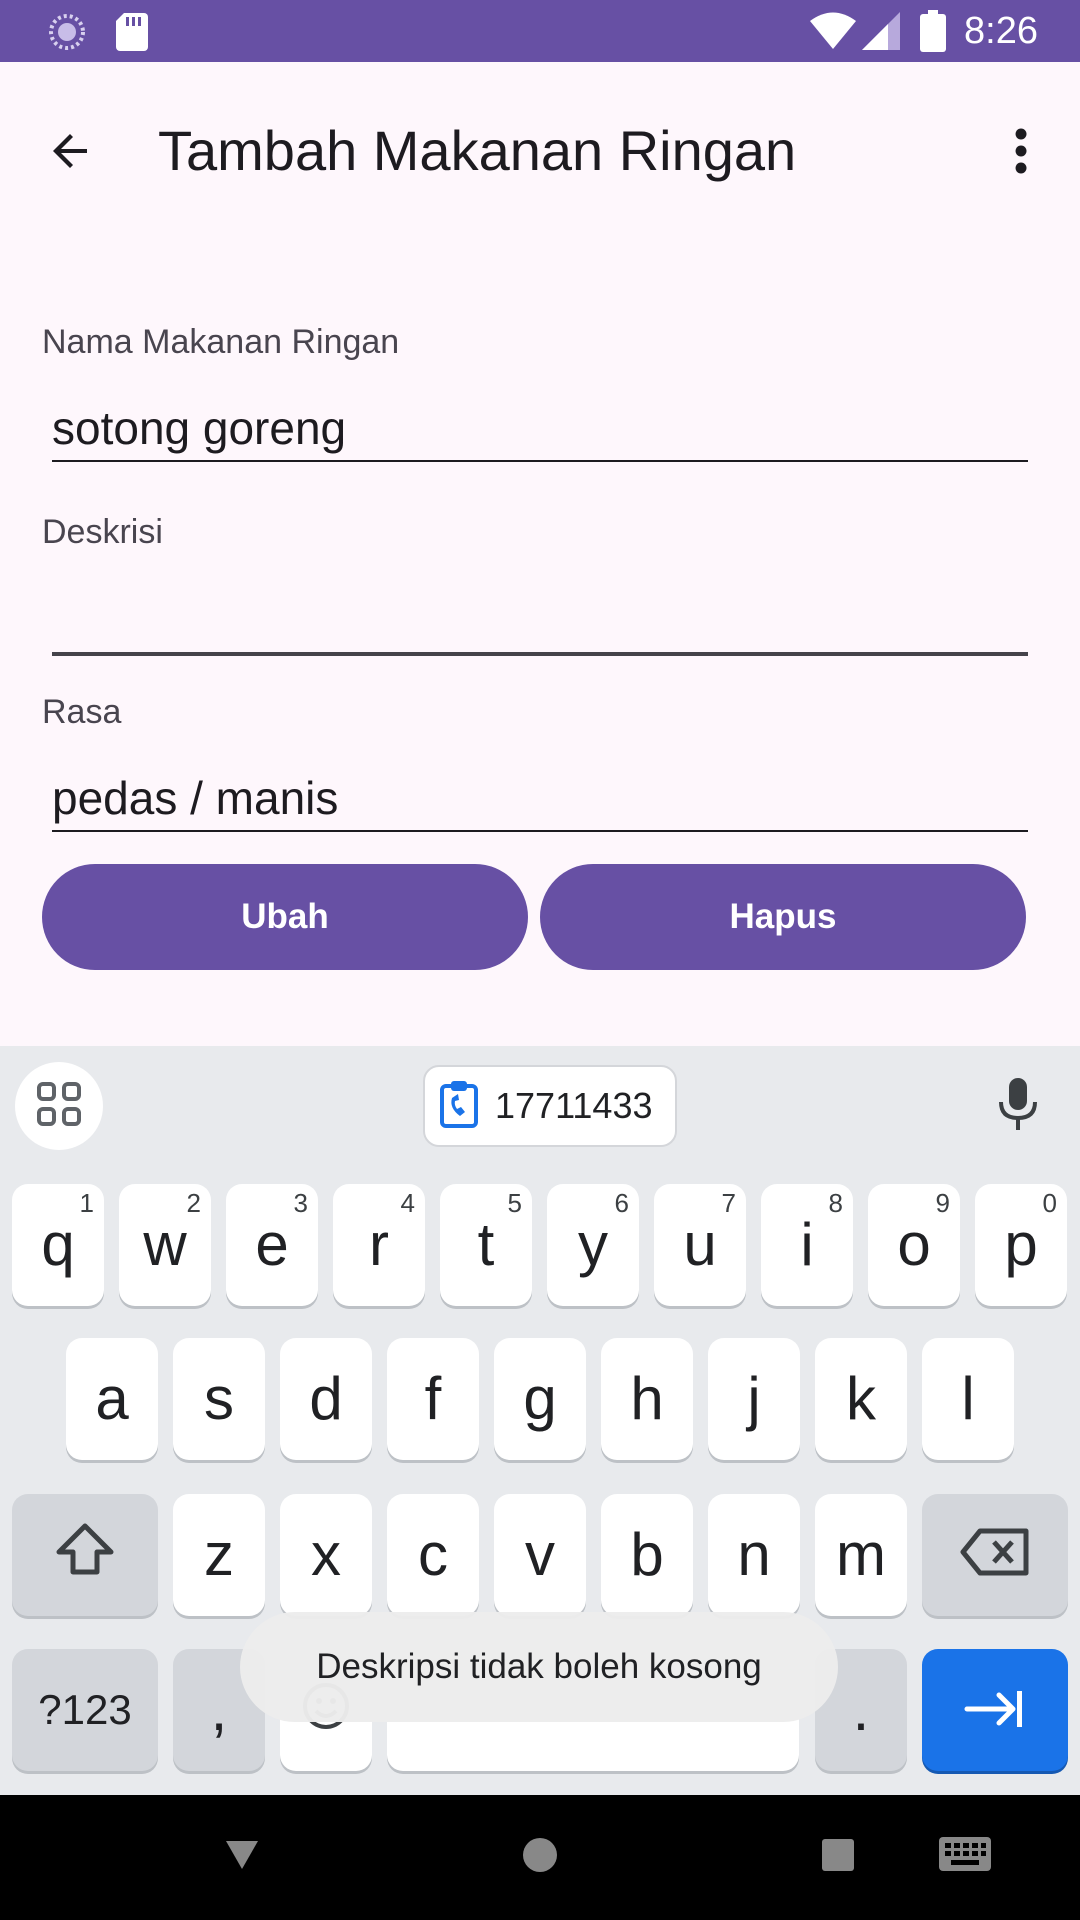 This screenshot has width=1080, height=1920. Describe the element at coordinates (165, 1245) in the screenshot. I see `key-w: w2` at that location.